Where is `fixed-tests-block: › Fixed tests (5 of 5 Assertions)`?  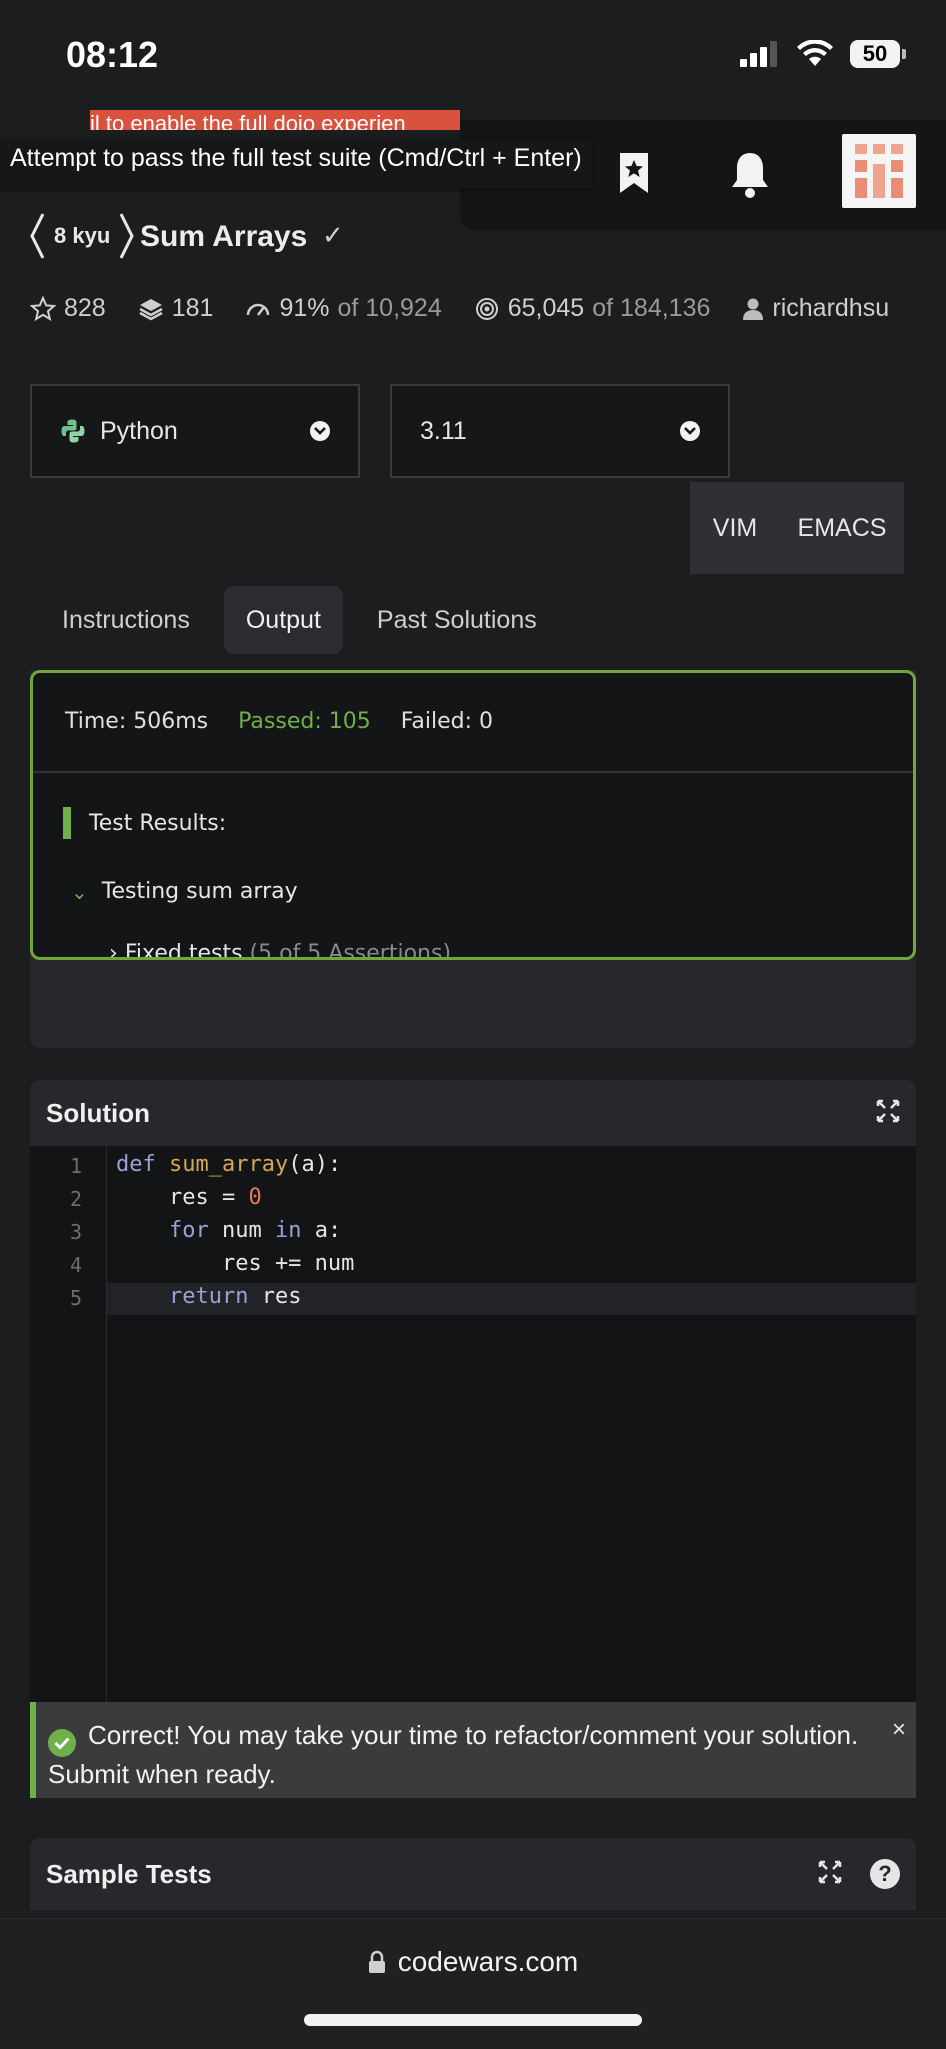
fixed-tests-block: › Fixed tests (5 of 5 Assertions) is located at coordinates (280, 950).